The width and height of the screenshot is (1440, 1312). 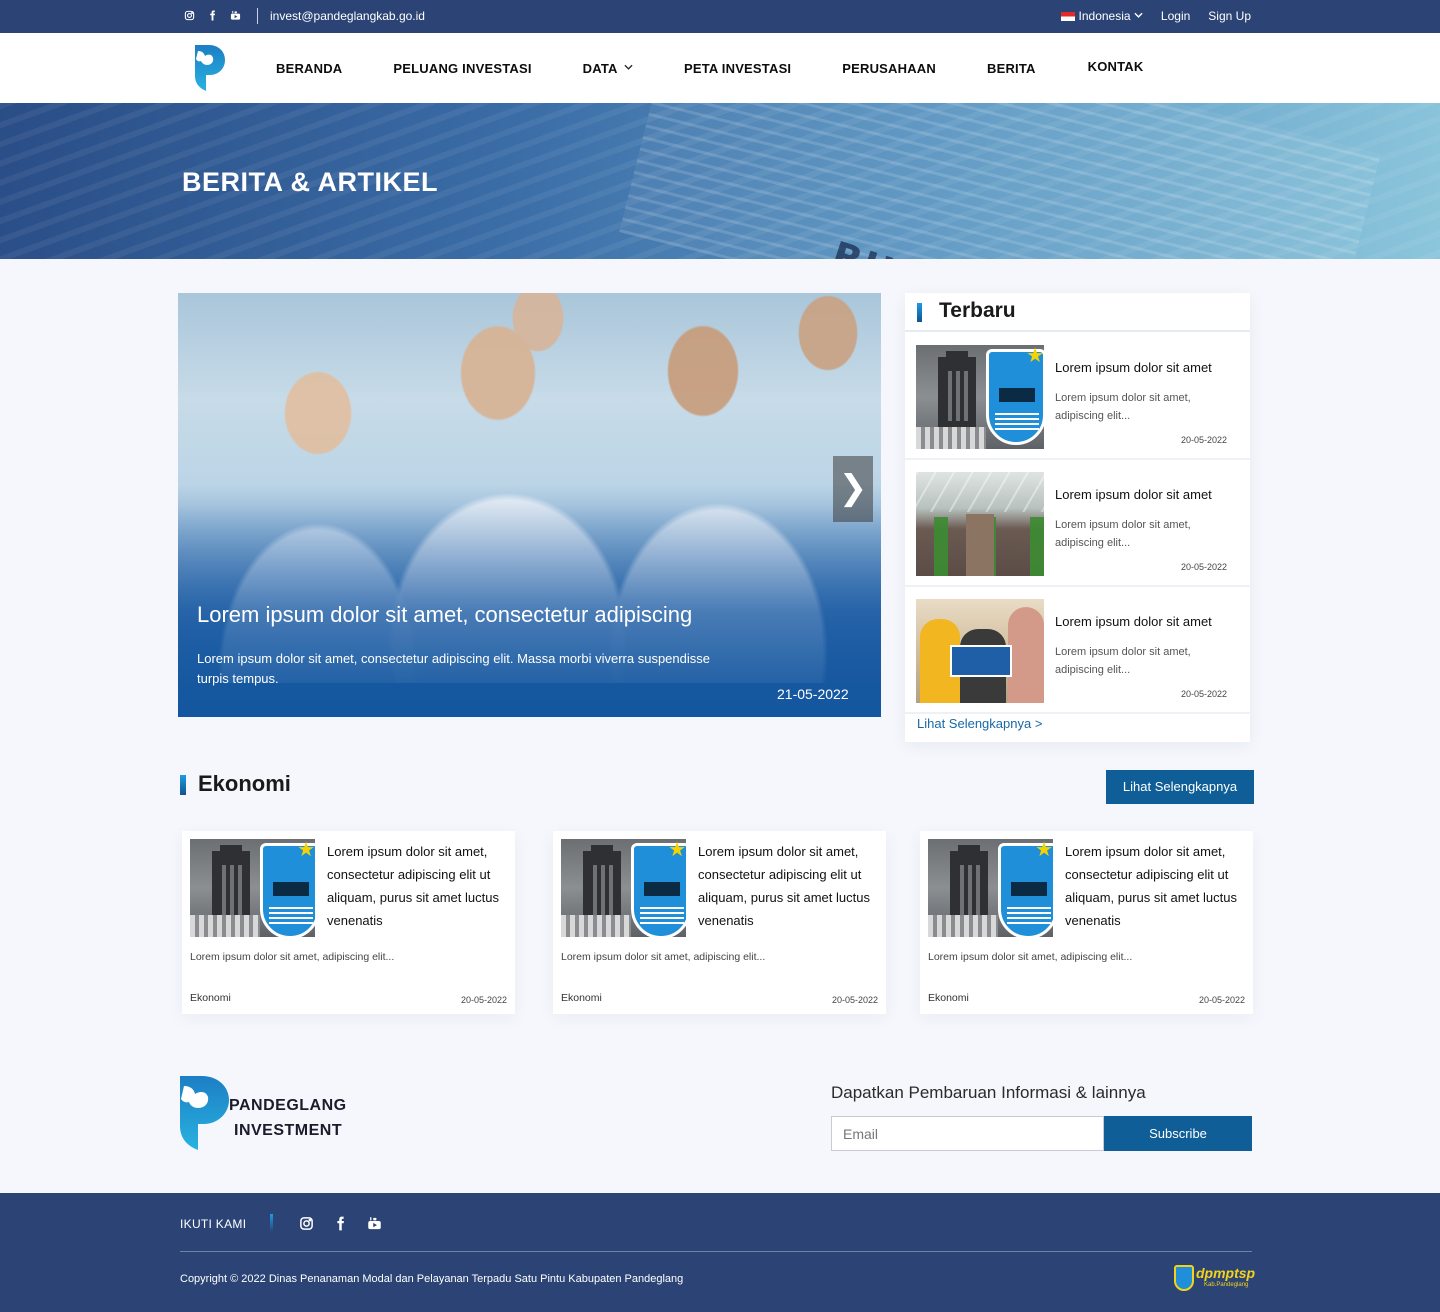 What do you see at coordinates (600, 68) in the screenshot?
I see `nav-data-label: DATA` at bounding box center [600, 68].